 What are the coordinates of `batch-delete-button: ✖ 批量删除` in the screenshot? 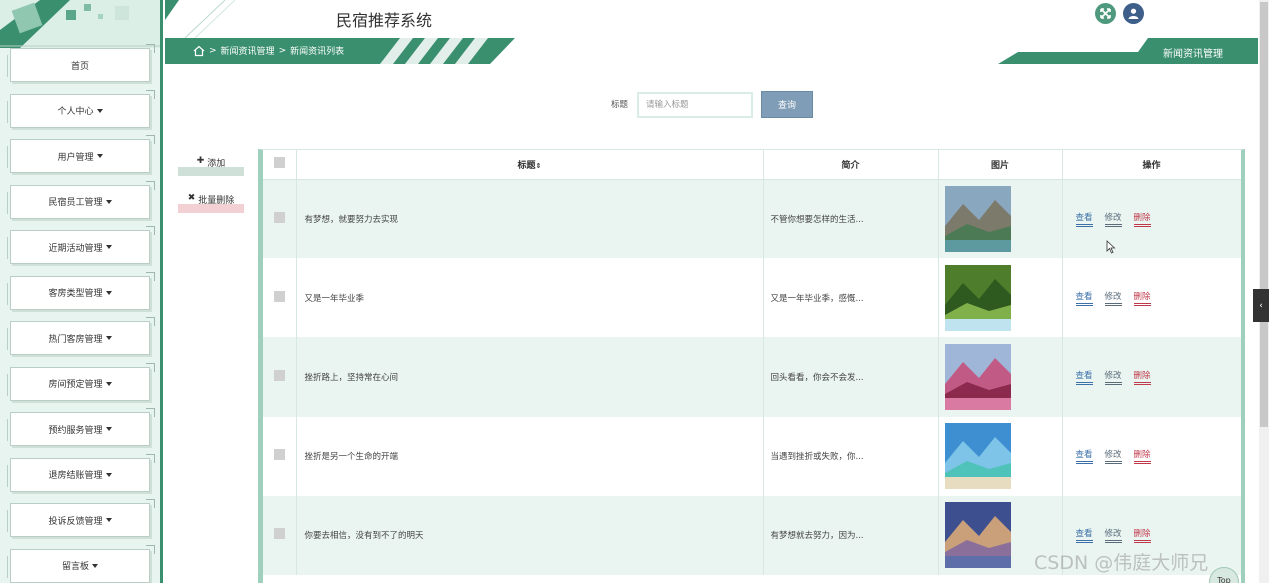 It's located at (211, 203).